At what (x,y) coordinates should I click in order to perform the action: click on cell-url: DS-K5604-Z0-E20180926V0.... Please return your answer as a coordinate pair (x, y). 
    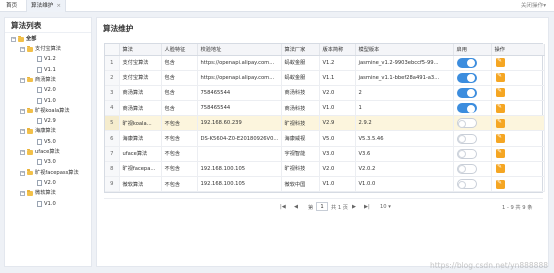
    Looking at the image, I should click on (239, 138).